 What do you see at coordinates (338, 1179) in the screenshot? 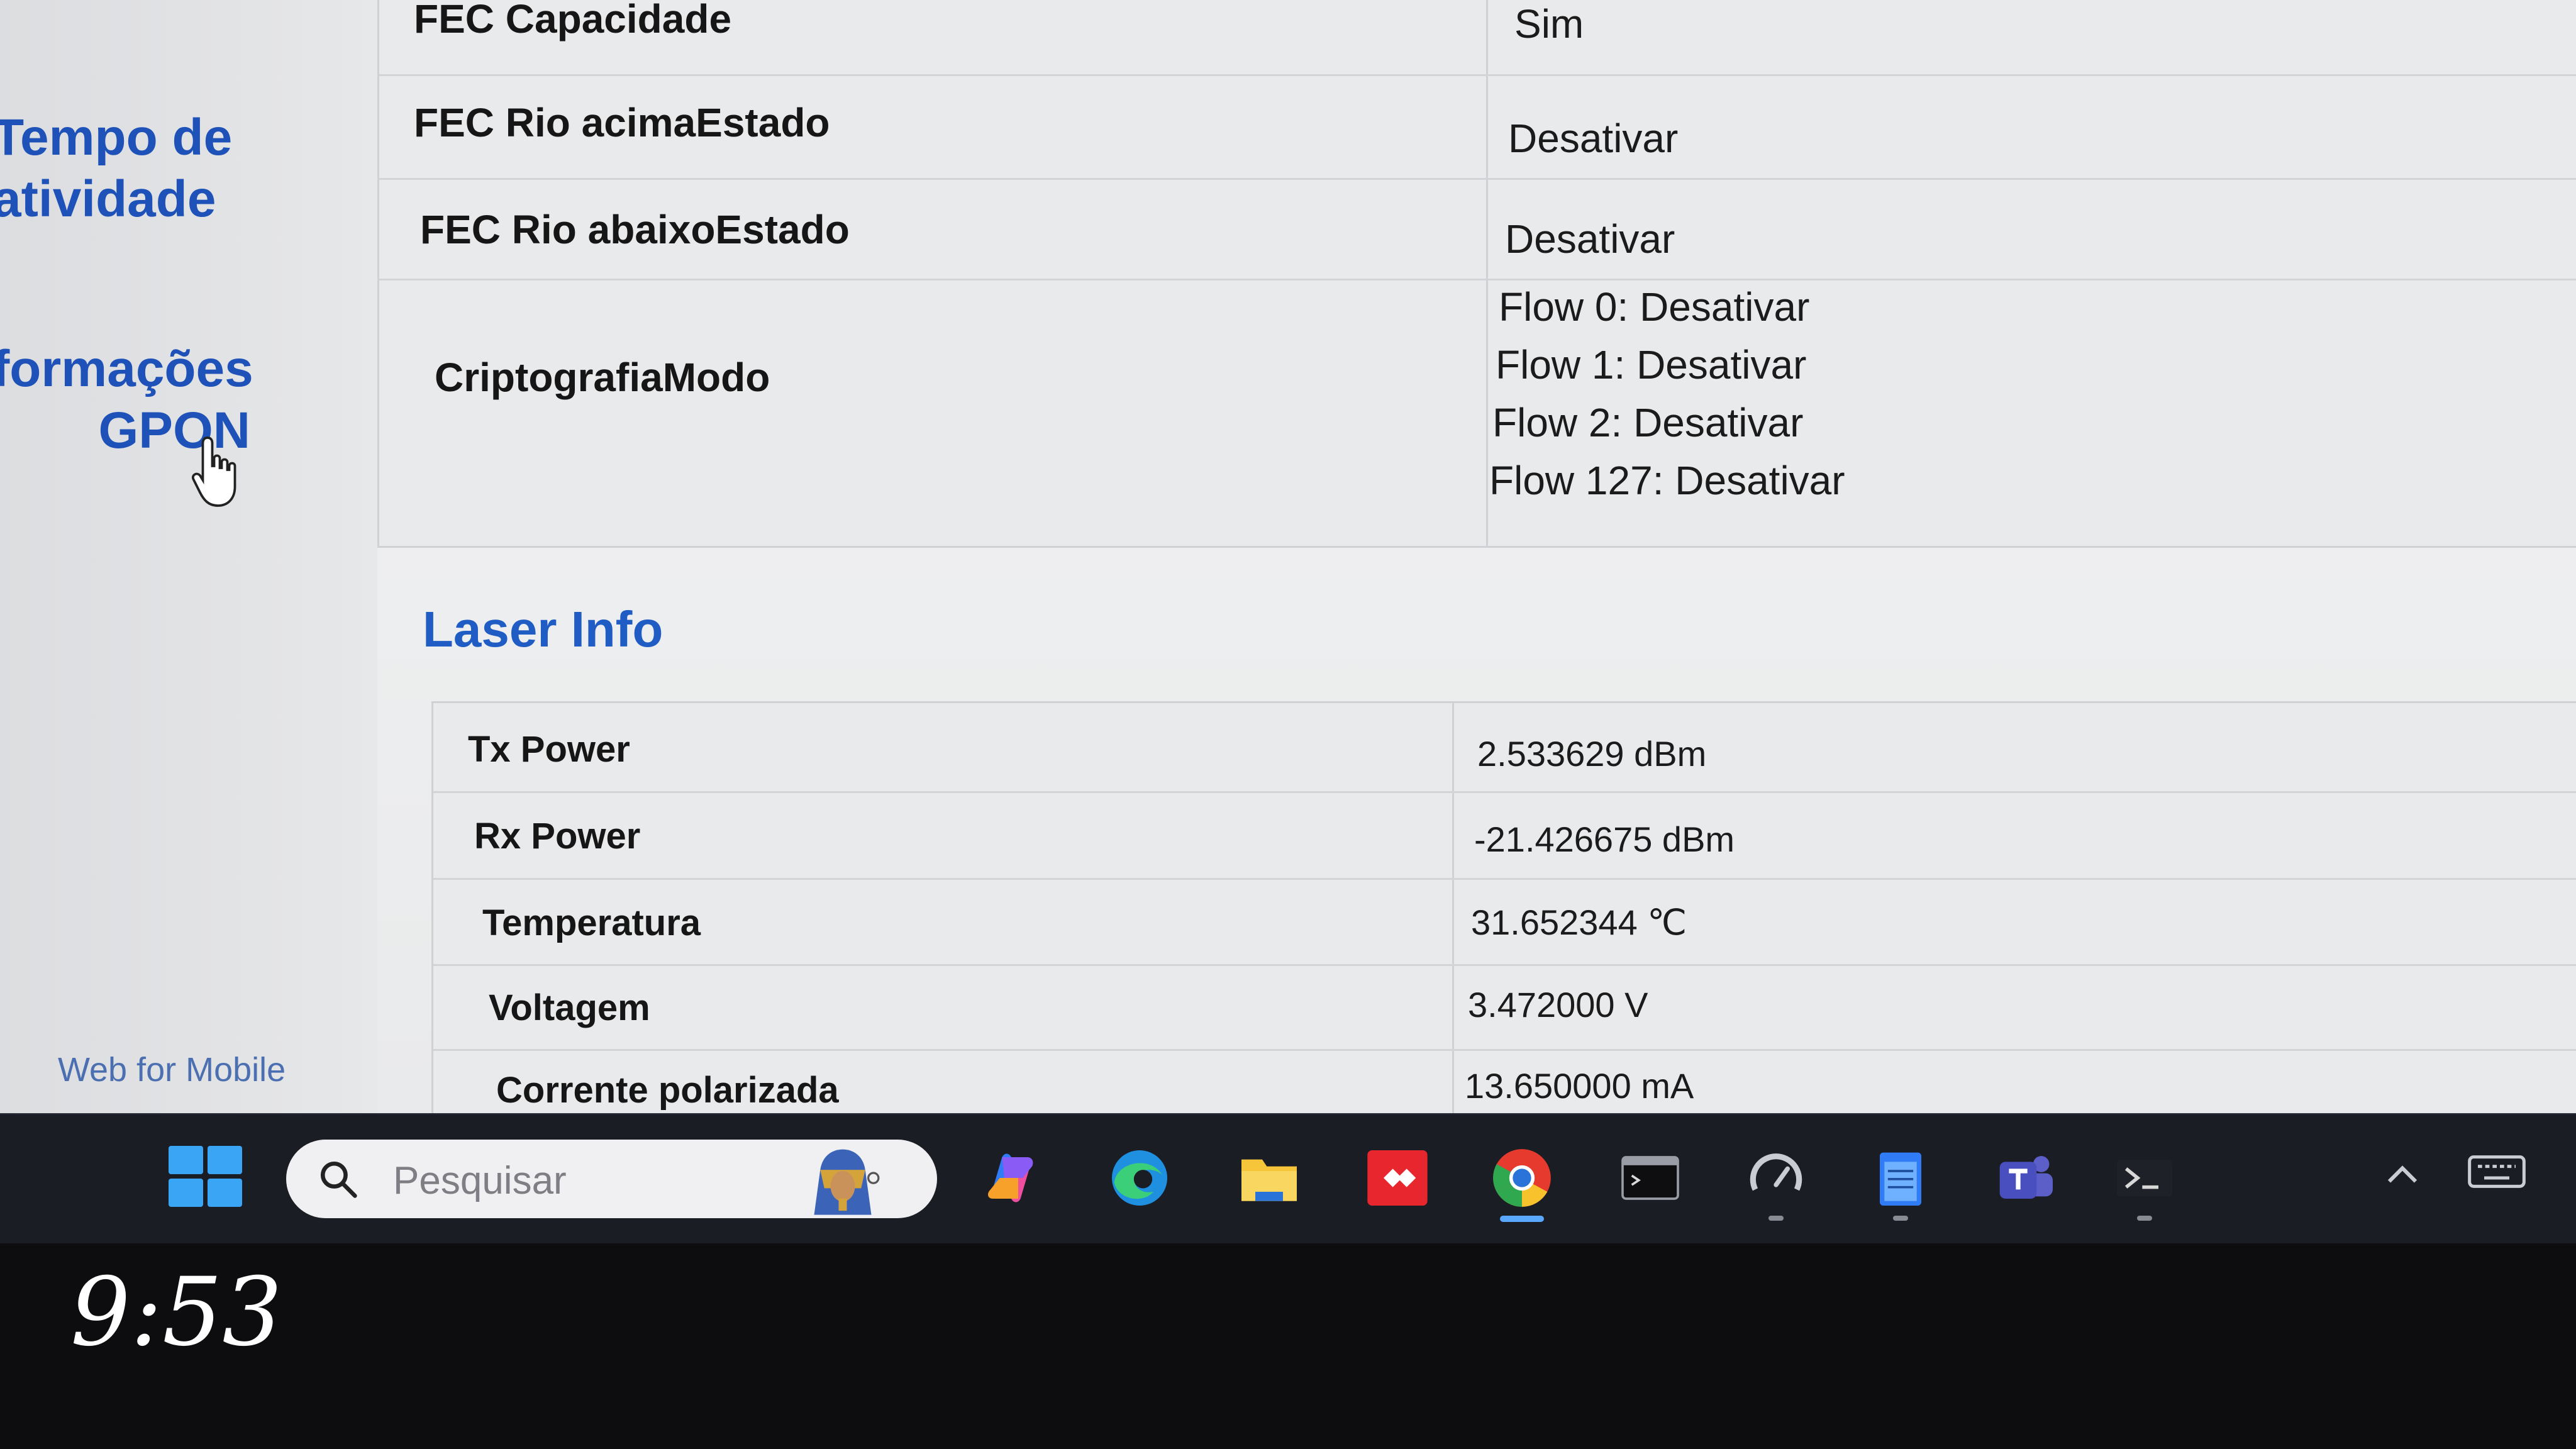
I see `search-icon` at bounding box center [338, 1179].